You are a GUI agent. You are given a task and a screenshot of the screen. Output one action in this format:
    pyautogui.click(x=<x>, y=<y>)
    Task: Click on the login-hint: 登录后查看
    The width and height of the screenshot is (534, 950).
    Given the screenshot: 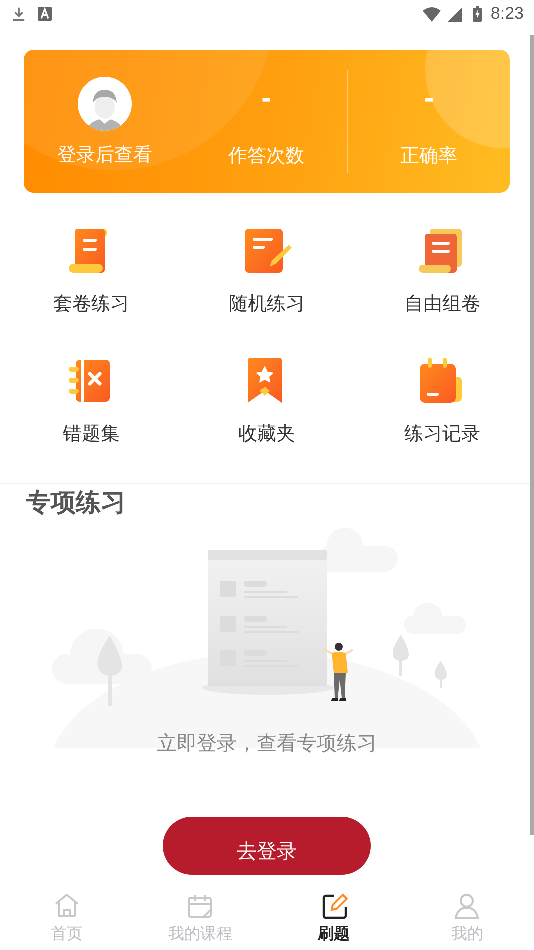 What is the action you would take?
    pyautogui.click(x=104, y=155)
    